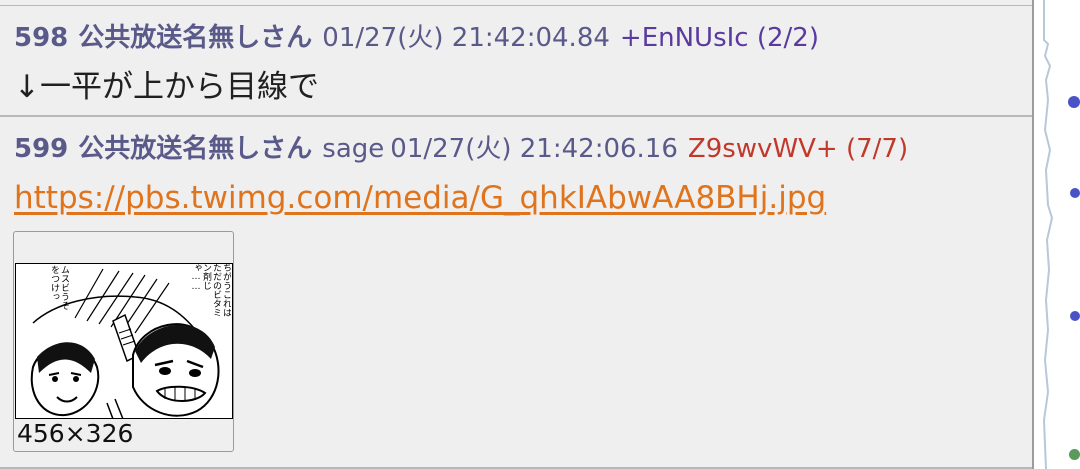  What do you see at coordinates (166, 87) in the screenshot?
I see `post-body: ↓一平が上から目線で` at bounding box center [166, 87].